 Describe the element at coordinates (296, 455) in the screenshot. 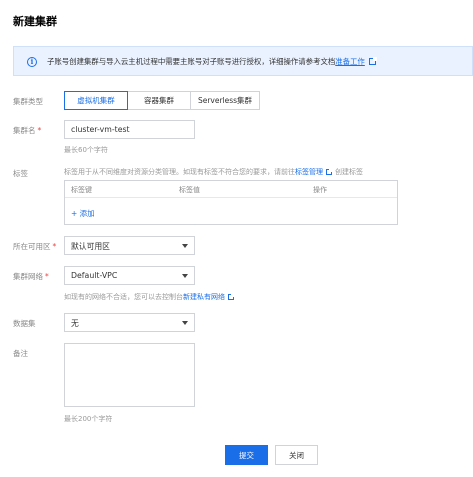

I see `close-button: 关闭` at that location.